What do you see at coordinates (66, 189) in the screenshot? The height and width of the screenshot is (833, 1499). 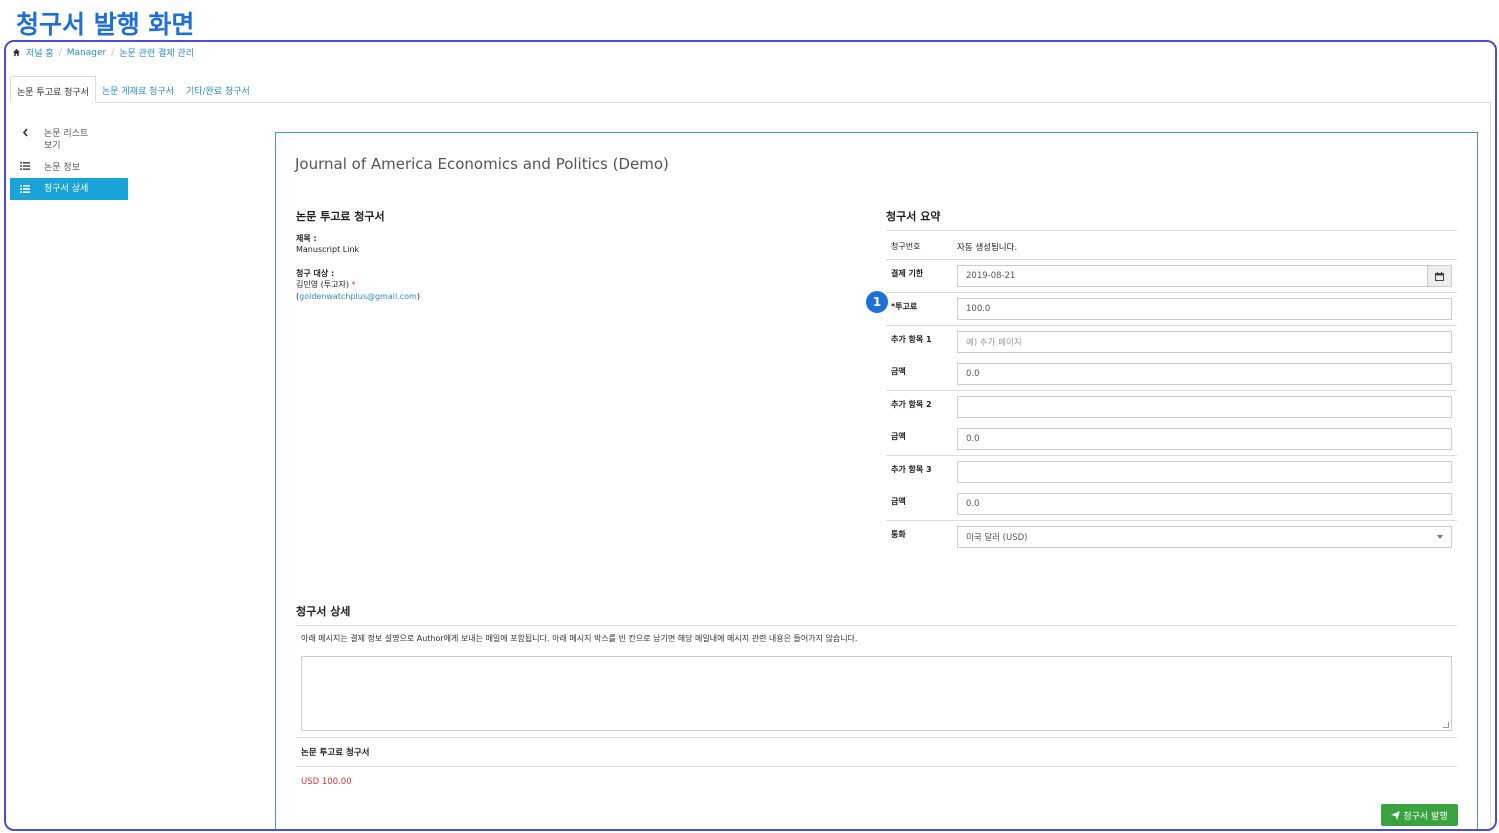 I see `sidebar-item-label: 청구서 상세` at bounding box center [66, 189].